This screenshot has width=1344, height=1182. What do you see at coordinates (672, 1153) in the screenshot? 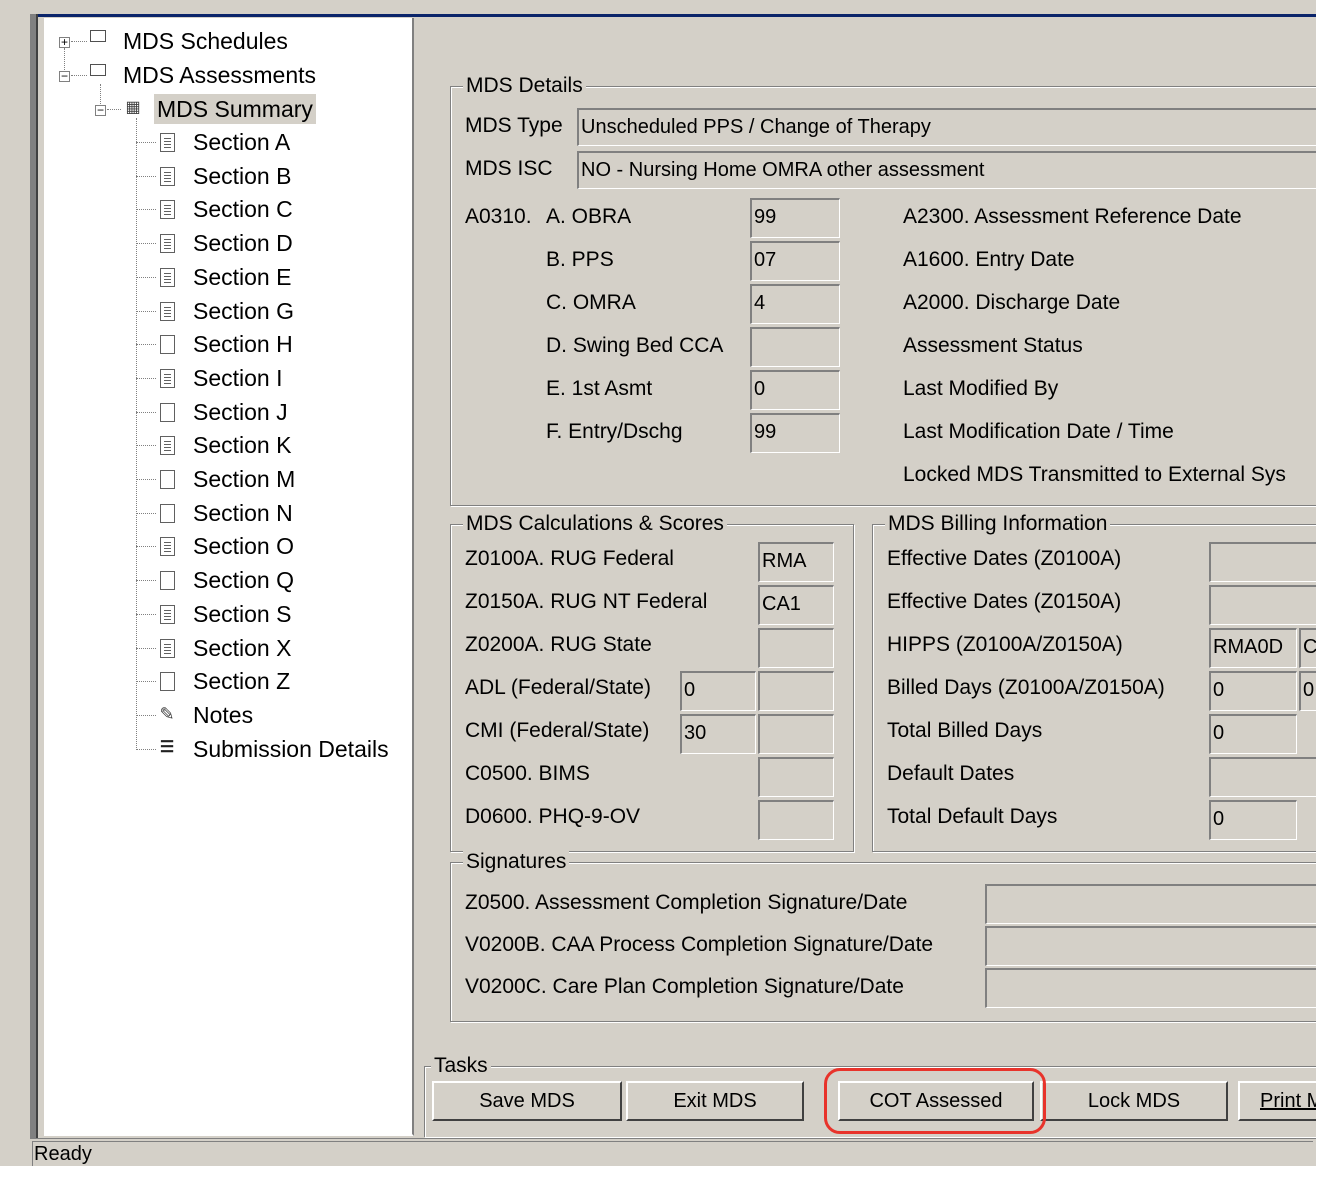
I see `status-panel` at bounding box center [672, 1153].